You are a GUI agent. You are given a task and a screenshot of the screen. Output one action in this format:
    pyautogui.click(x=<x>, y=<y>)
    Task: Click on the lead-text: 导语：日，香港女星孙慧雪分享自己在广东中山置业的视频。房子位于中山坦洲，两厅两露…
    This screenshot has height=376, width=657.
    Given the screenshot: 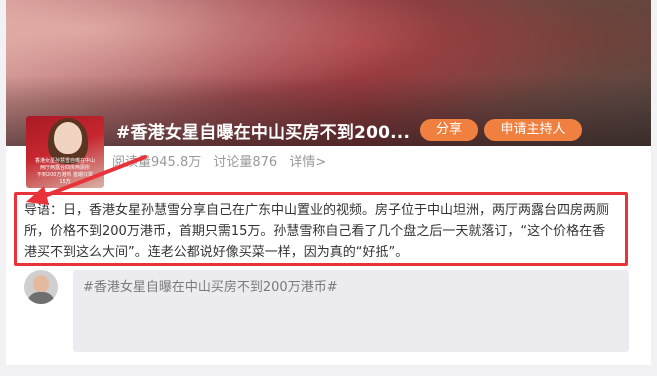 What is the action you would take?
    pyautogui.click(x=317, y=231)
    